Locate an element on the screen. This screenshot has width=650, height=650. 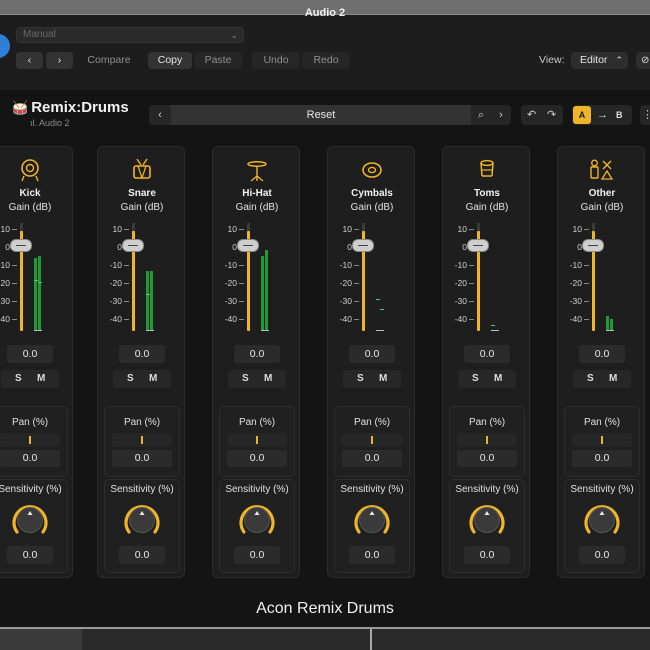
scale-tick-label: -30 is located at coordinates (345, 301).